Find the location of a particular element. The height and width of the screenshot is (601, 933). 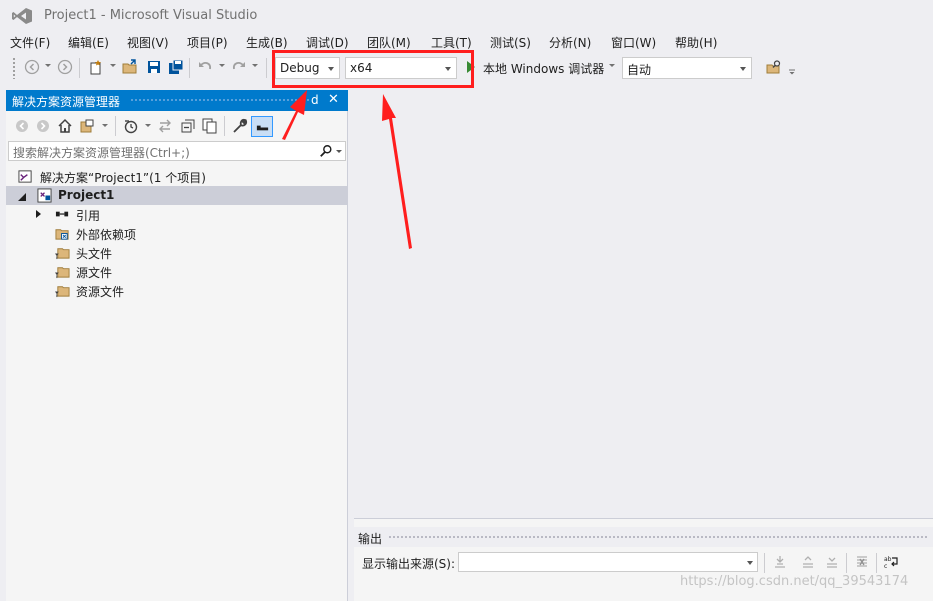

source-files-label: 源文件 is located at coordinates (94, 273).